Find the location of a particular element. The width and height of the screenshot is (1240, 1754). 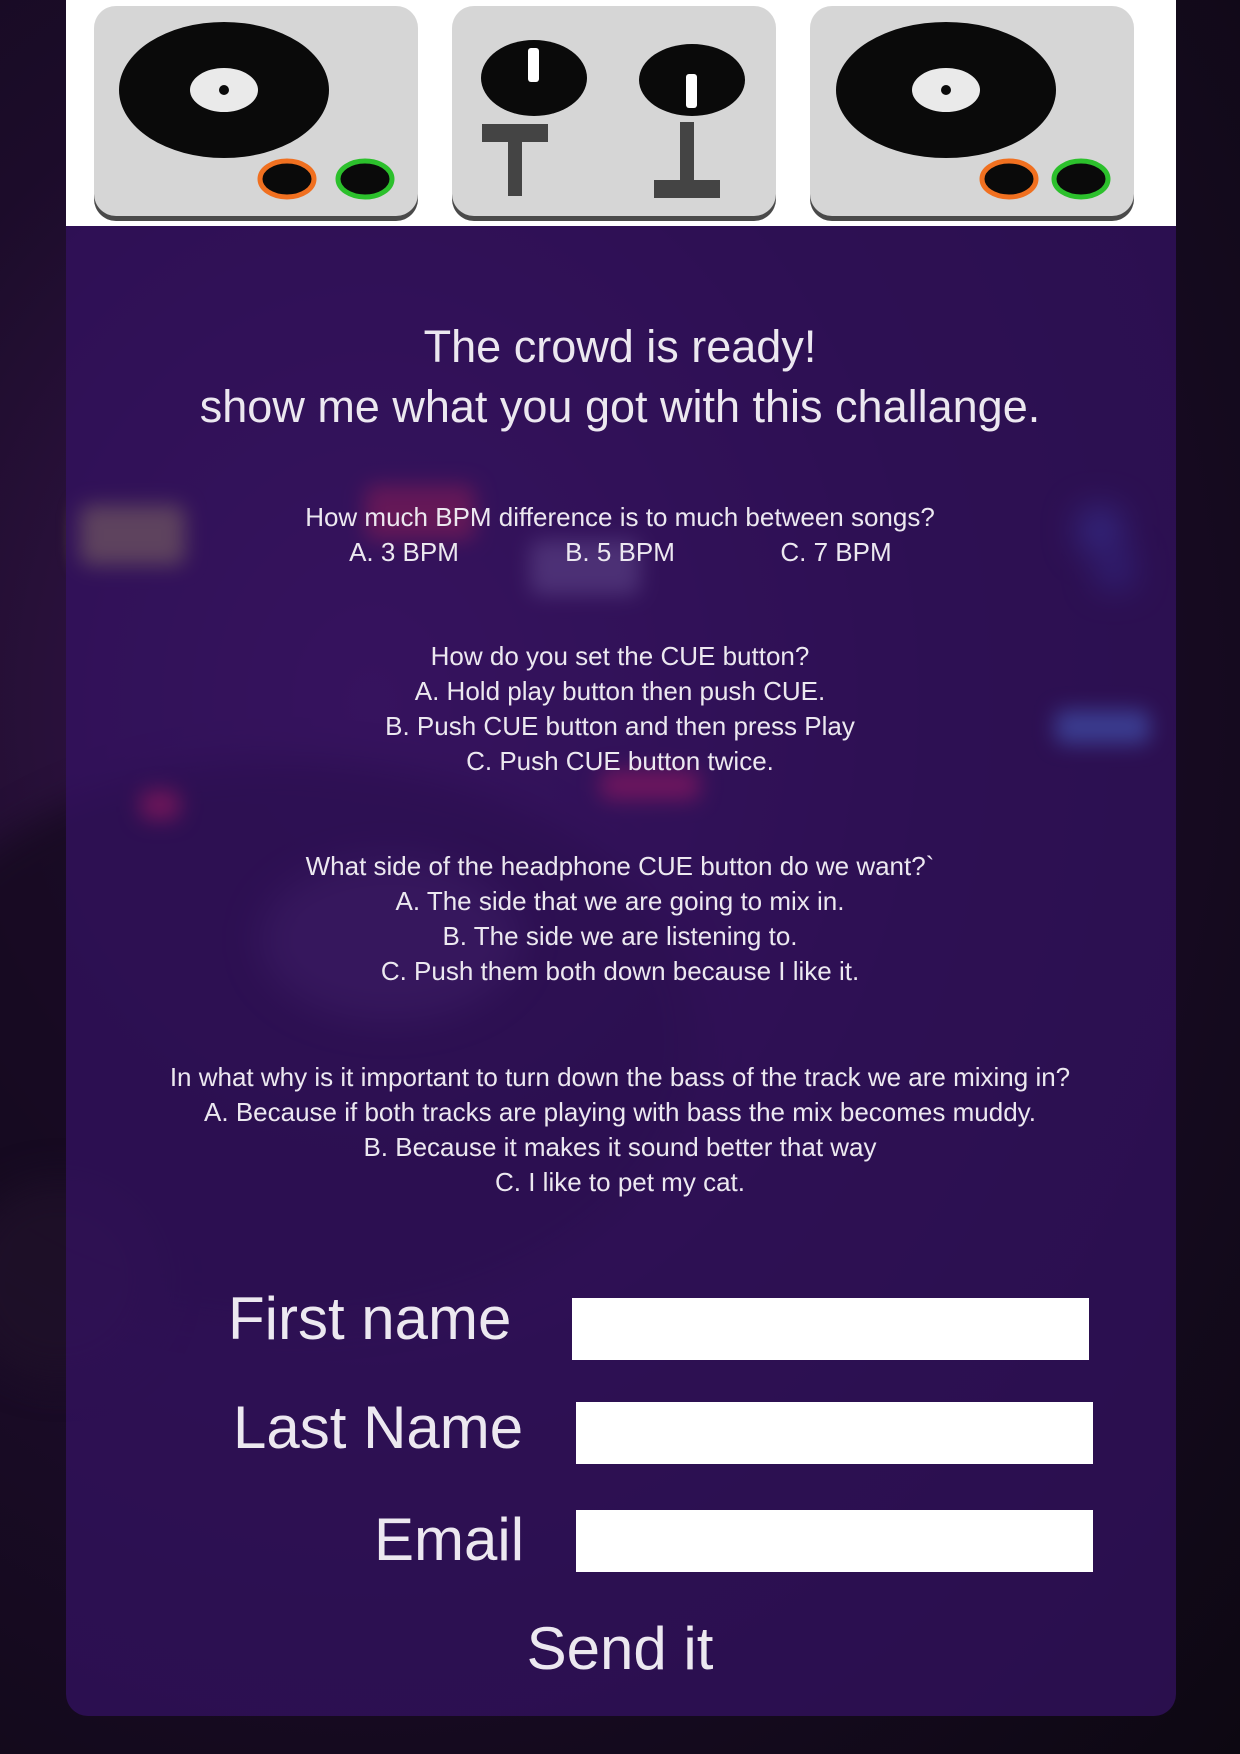

title-line-1: The crowd is ready! is located at coordinates (620, 346).